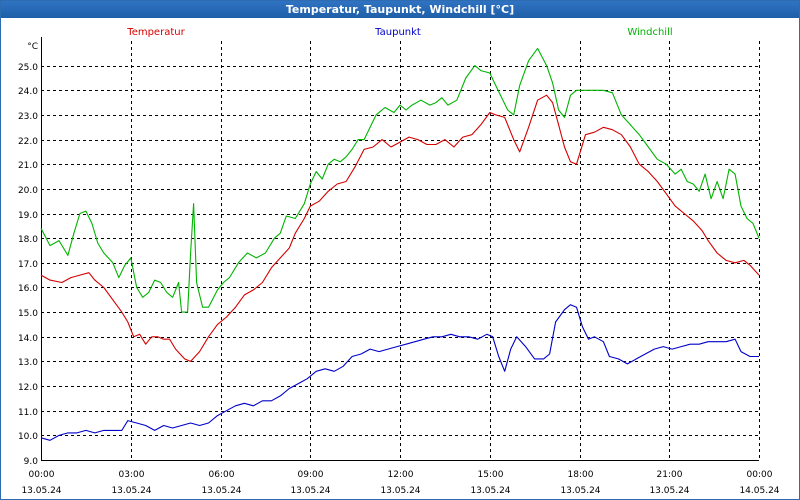 Image resolution: width=800 pixels, height=500 pixels. I want to click on y-tick-label: 20.0, so click(28, 191).